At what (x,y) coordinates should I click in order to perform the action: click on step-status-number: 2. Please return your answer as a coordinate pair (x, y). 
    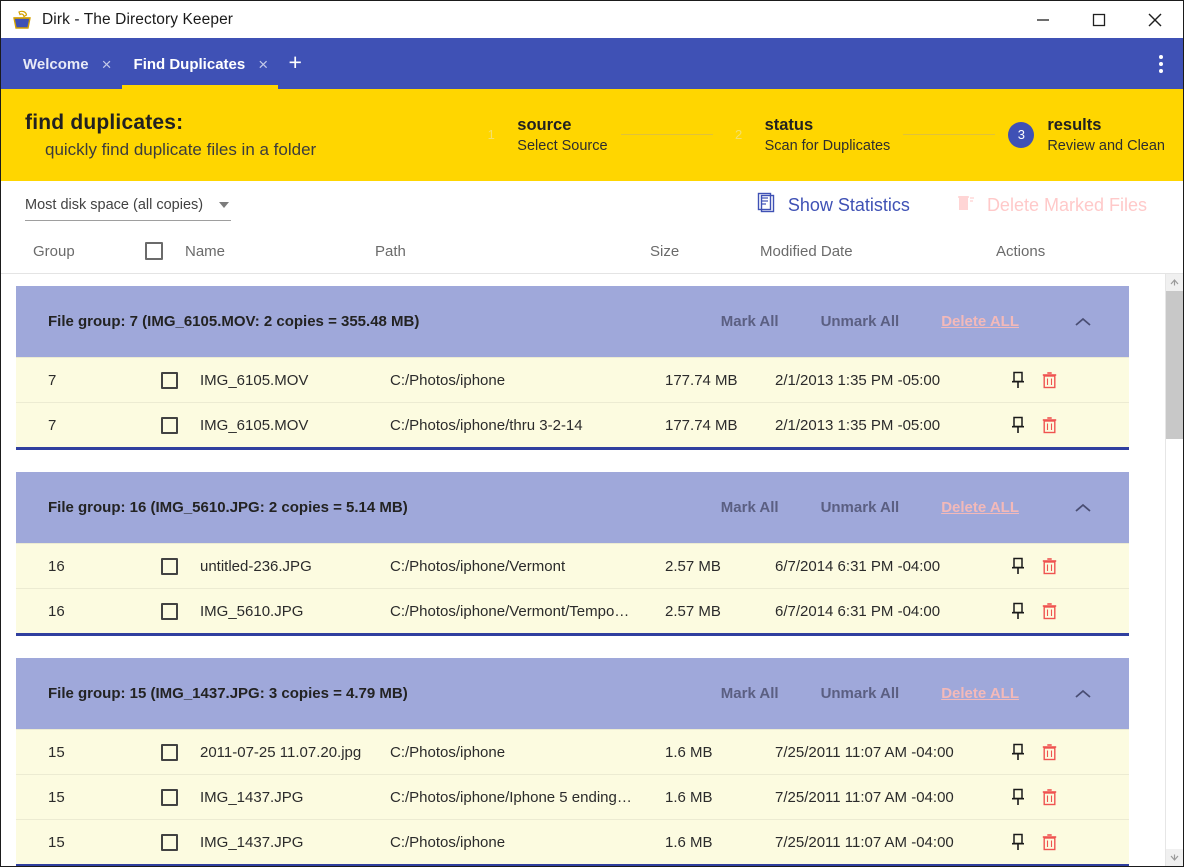
    Looking at the image, I should click on (738, 135).